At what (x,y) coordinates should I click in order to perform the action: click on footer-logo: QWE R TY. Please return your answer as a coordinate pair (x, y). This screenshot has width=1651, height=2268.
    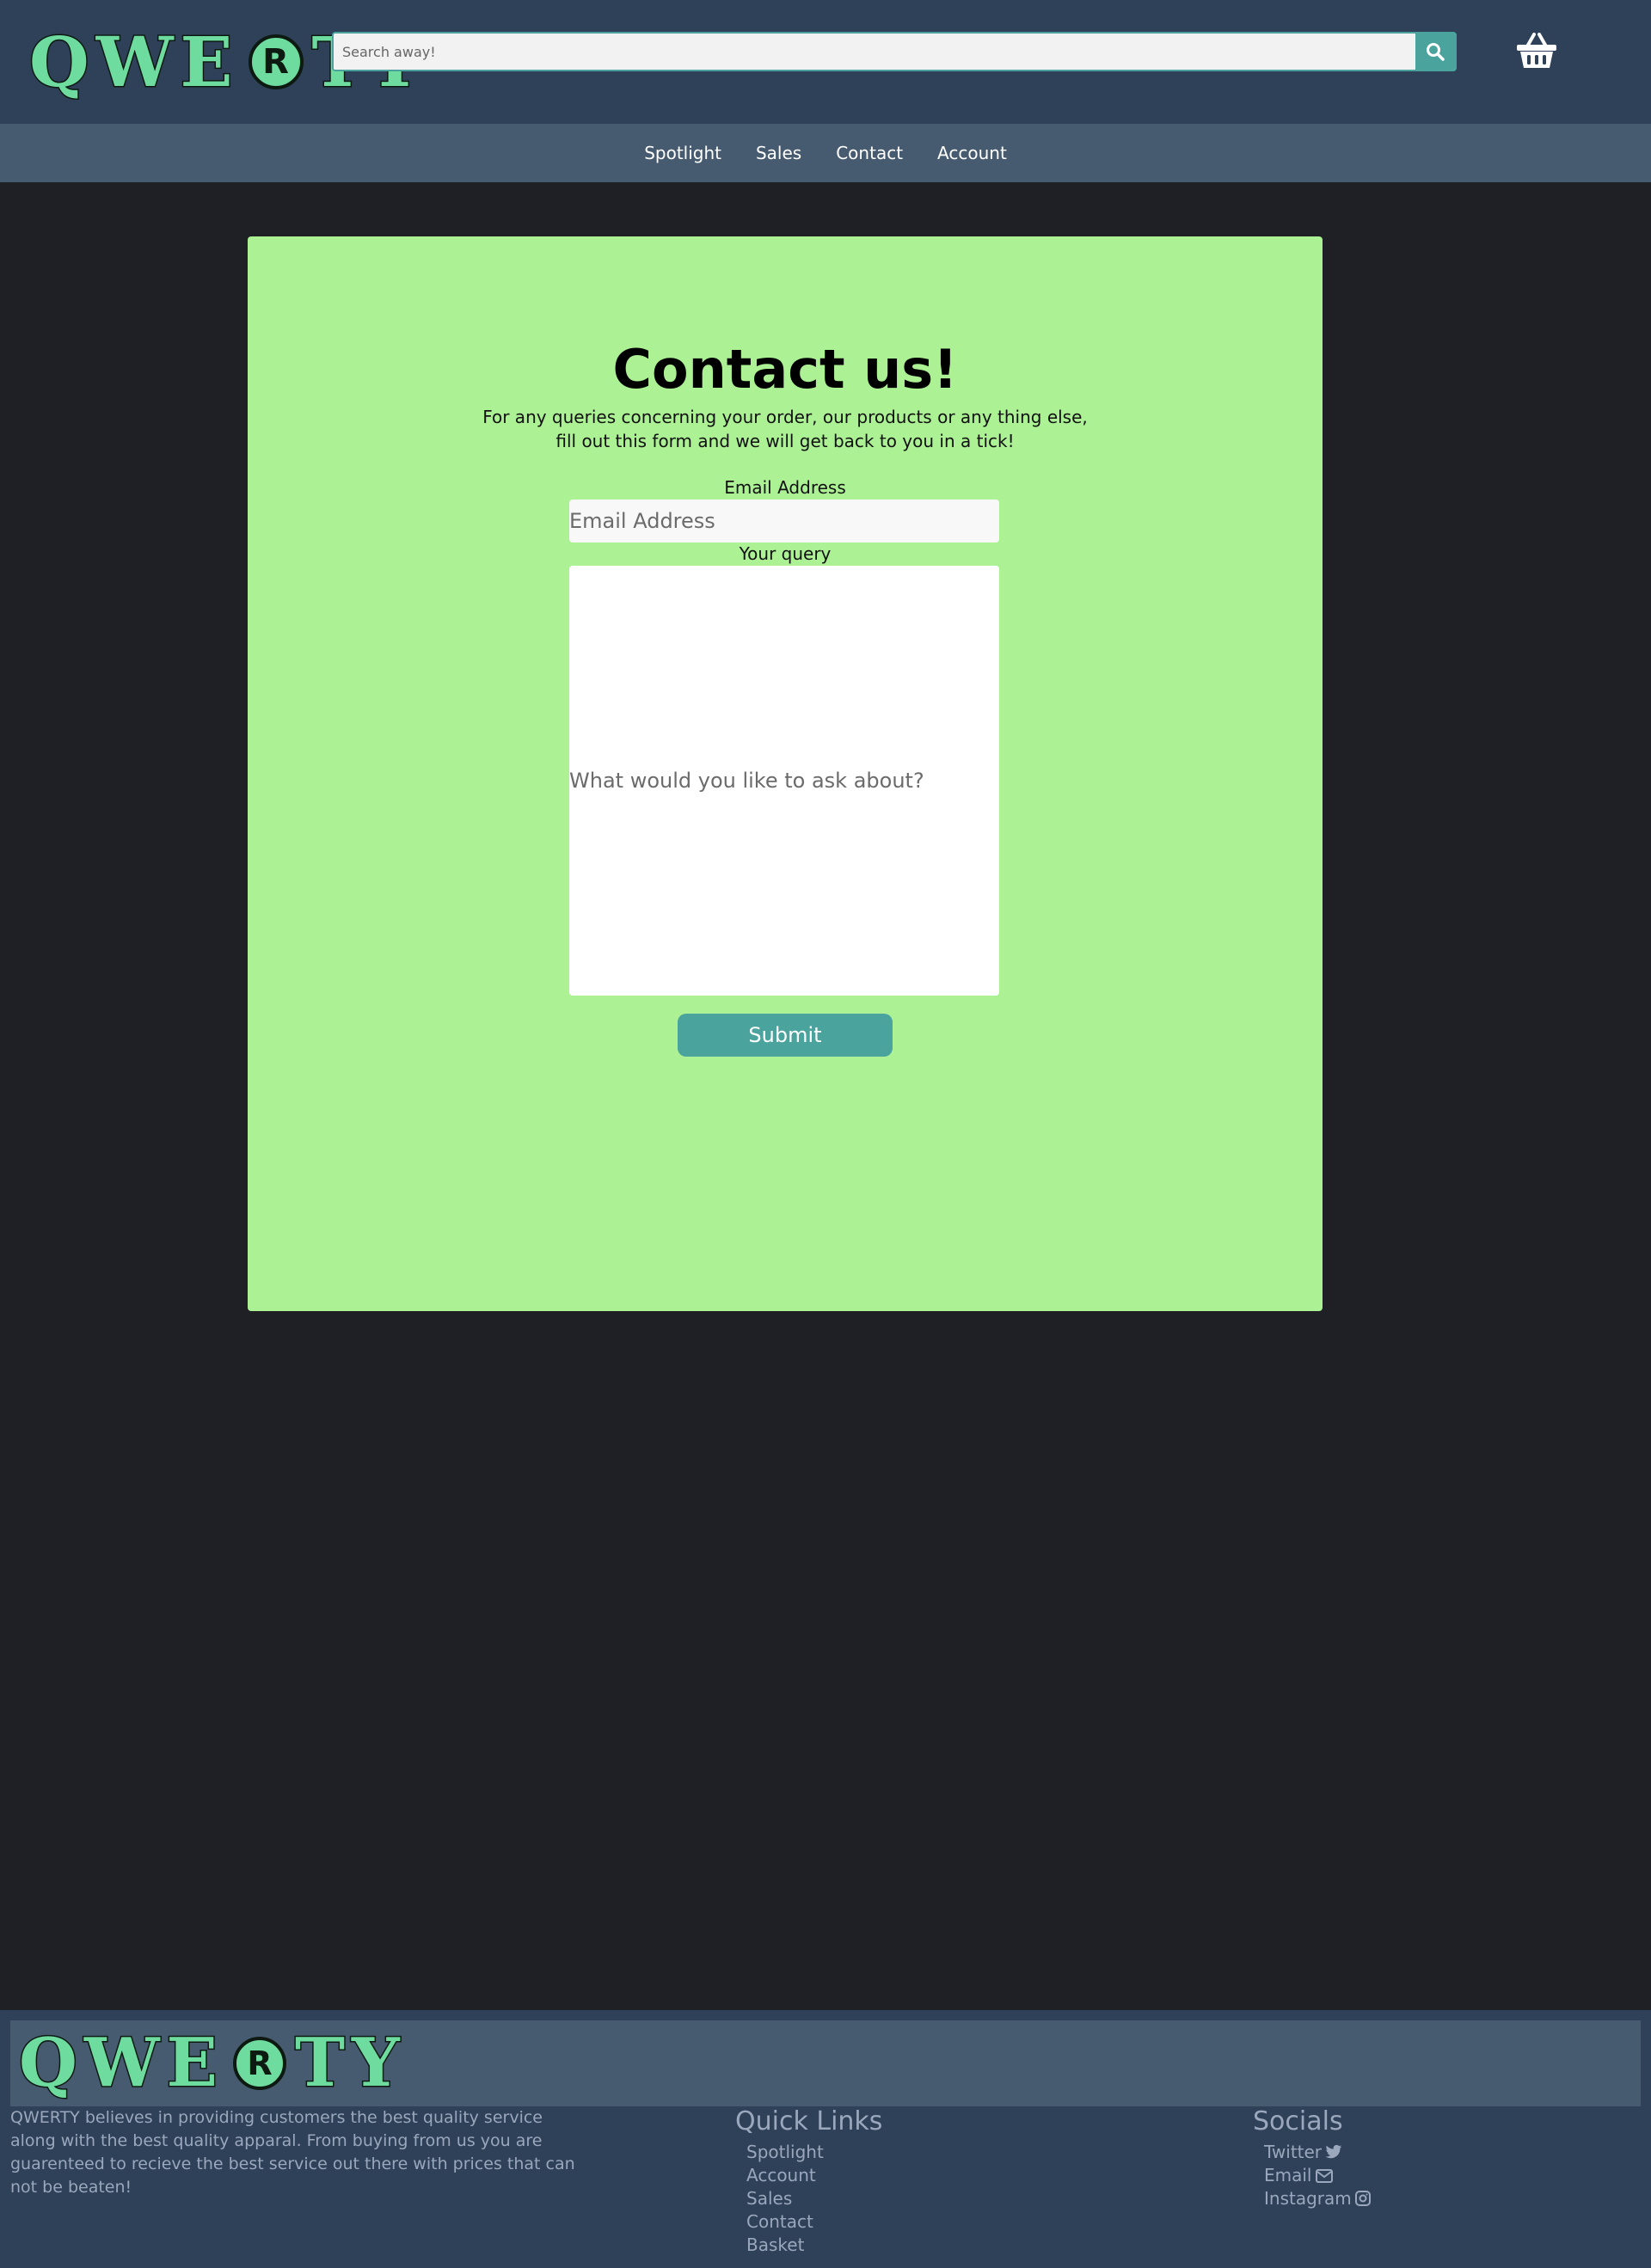
    Looking at the image, I should click on (212, 2063).